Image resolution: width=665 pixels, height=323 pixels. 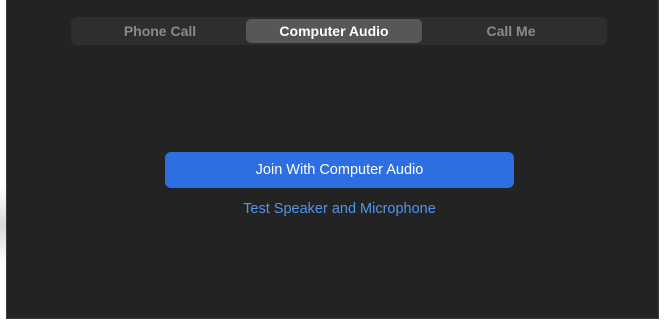 I want to click on audio-option-tabs: Phone Call Computer Audio Call Me, so click(x=339, y=31).